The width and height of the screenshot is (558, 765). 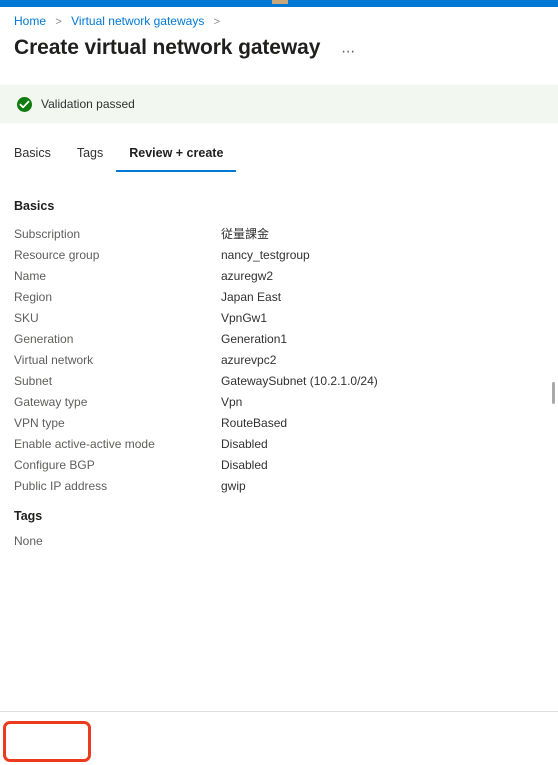 What do you see at coordinates (39, 422) in the screenshot?
I see `summary-key: VPN type` at bounding box center [39, 422].